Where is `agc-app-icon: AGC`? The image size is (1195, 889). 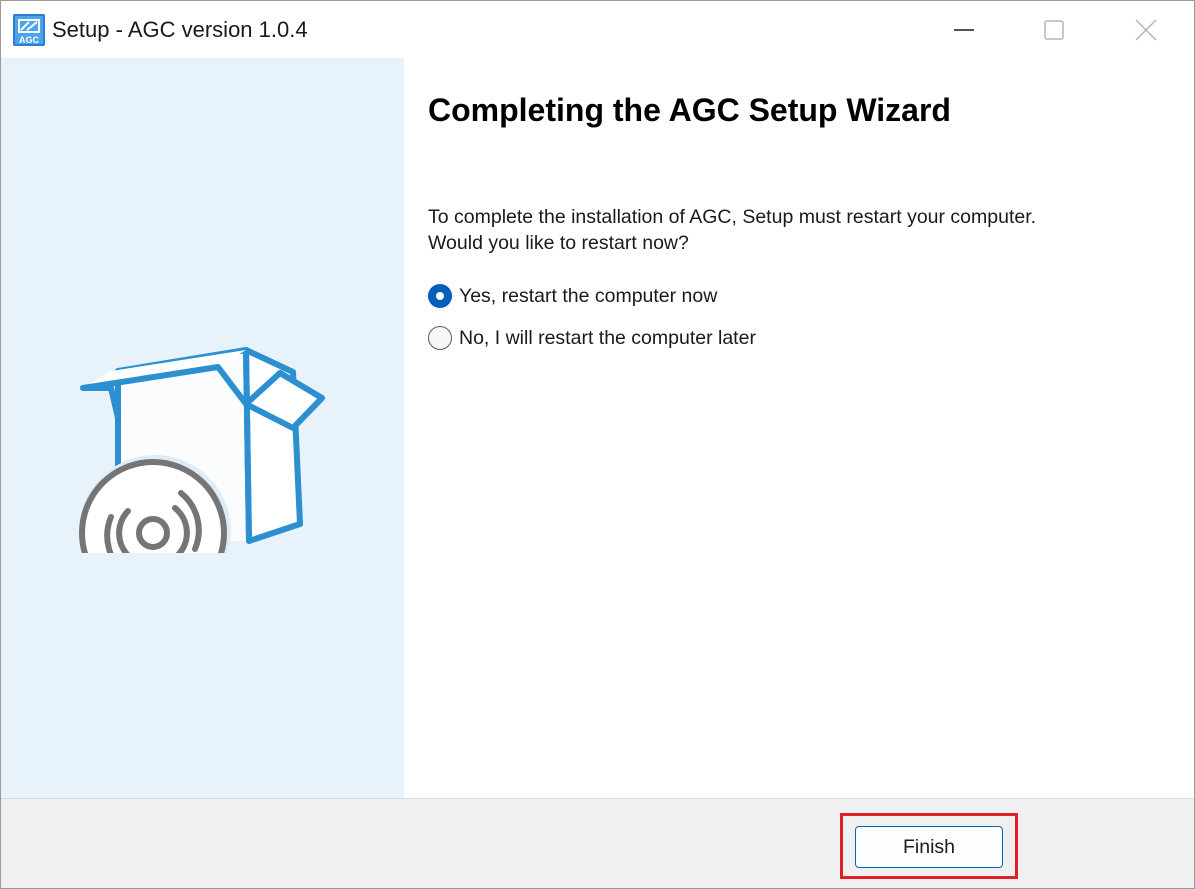 agc-app-icon: AGC is located at coordinates (29, 30).